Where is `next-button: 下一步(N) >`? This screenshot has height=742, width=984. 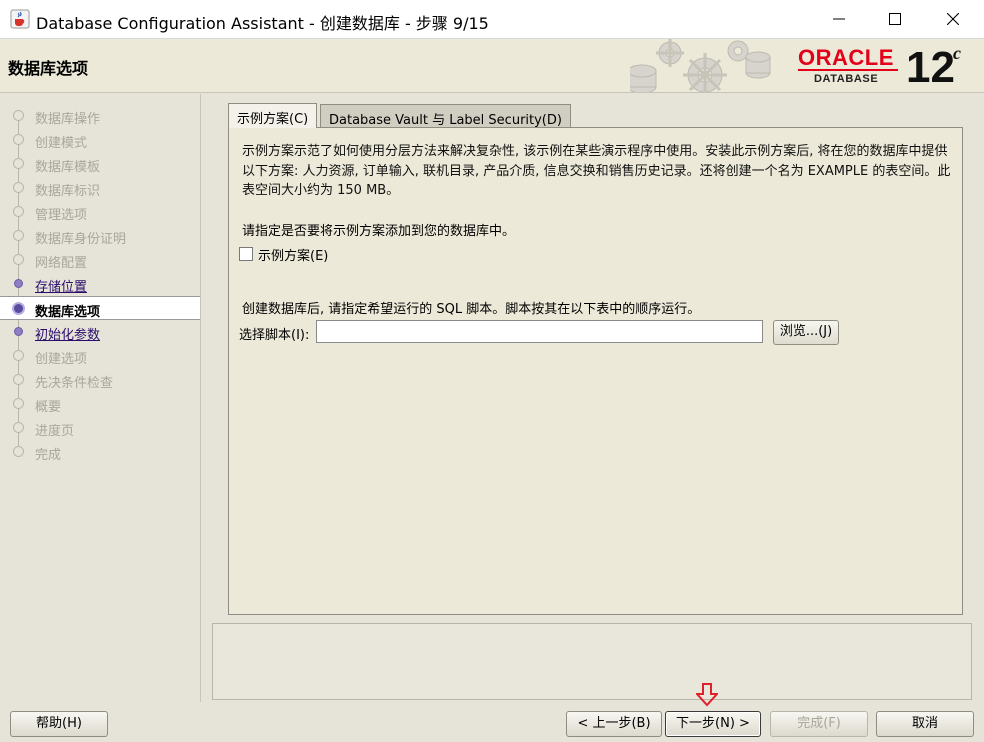
next-button: 下一步(N) > is located at coordinates (713, 724).